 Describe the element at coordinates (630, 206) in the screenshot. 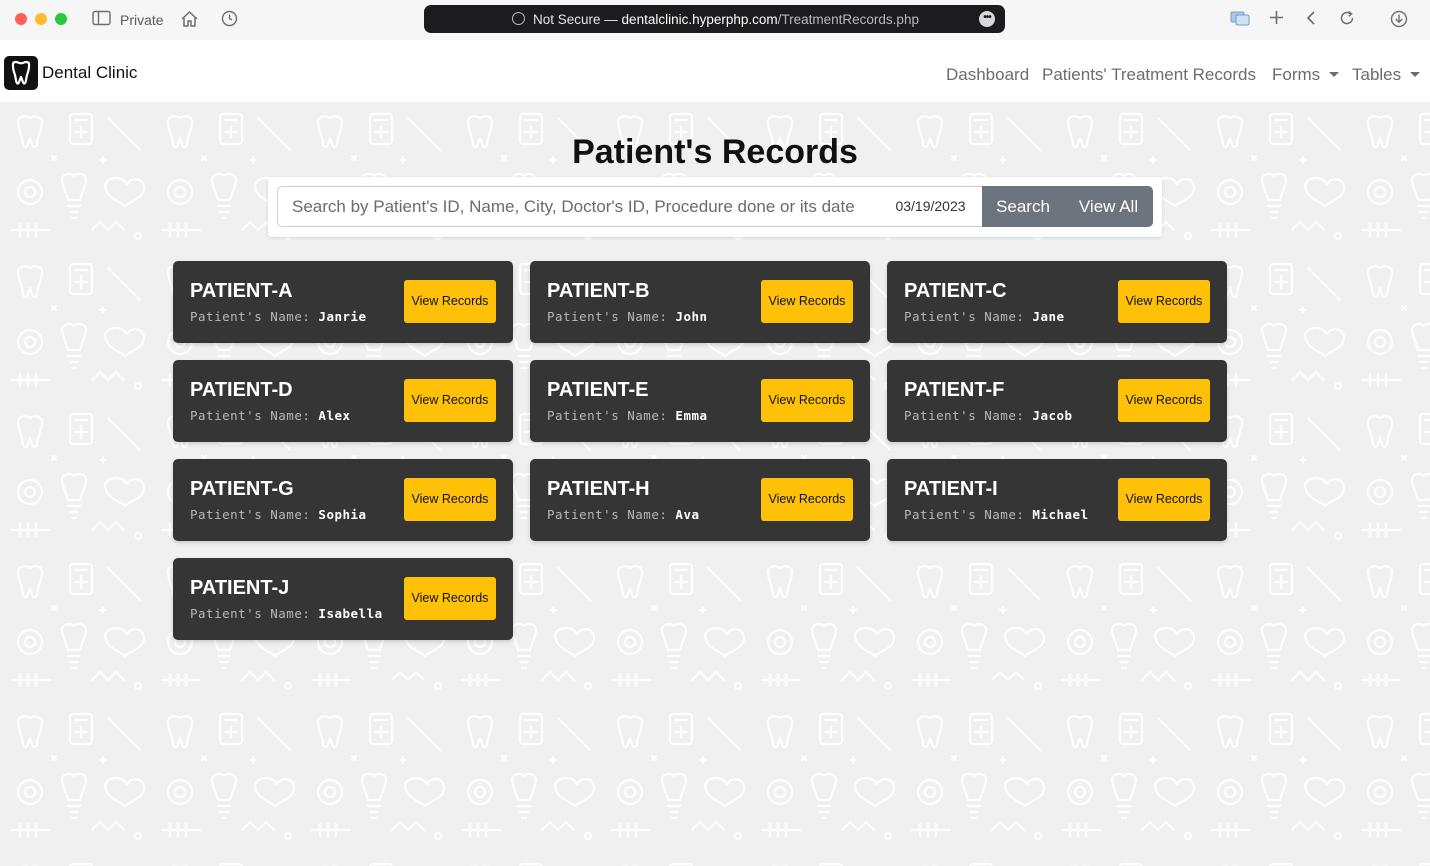

I see `search-input` at that location.